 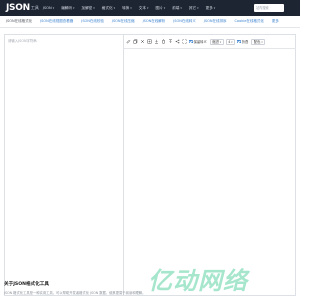 I want to click on indent-size-select: 4▾, so click(x=230, y=41).